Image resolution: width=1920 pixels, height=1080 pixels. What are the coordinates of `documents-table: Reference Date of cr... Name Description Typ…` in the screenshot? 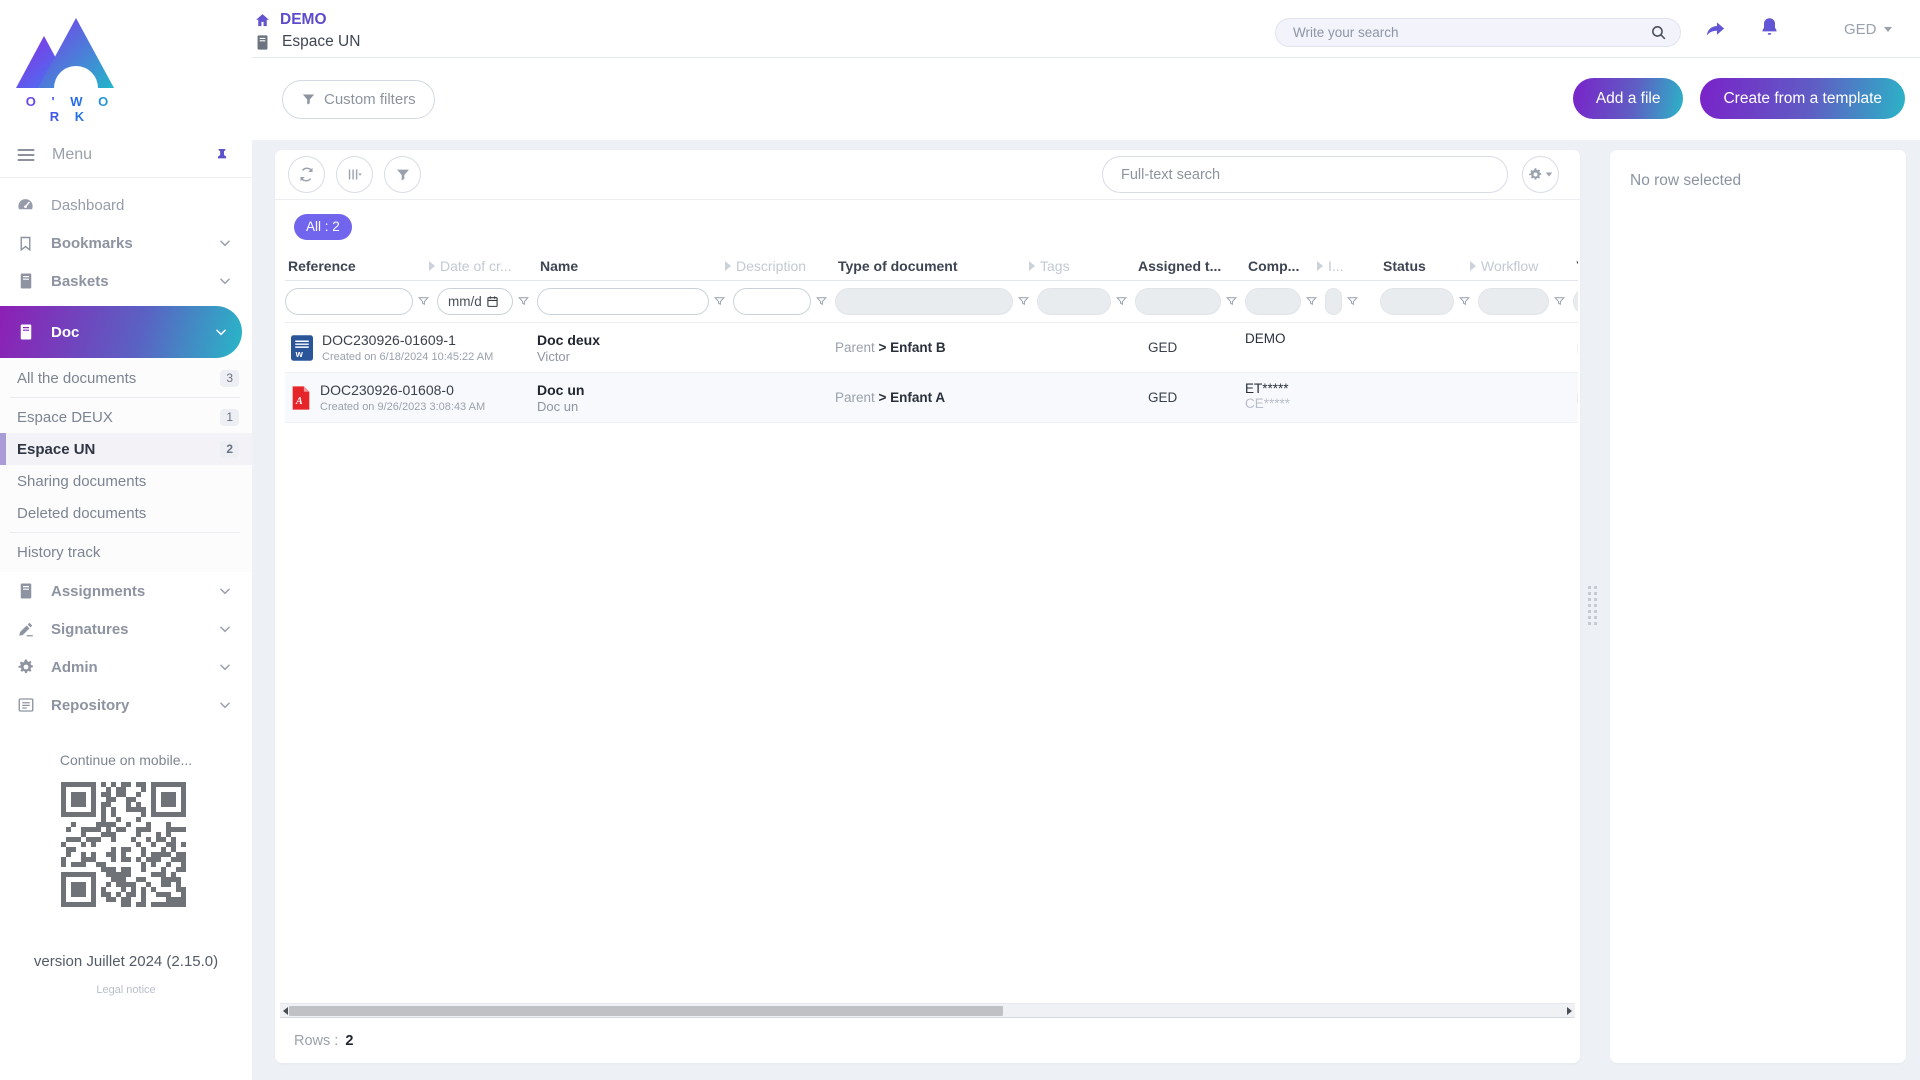 It's located at (931, 337).